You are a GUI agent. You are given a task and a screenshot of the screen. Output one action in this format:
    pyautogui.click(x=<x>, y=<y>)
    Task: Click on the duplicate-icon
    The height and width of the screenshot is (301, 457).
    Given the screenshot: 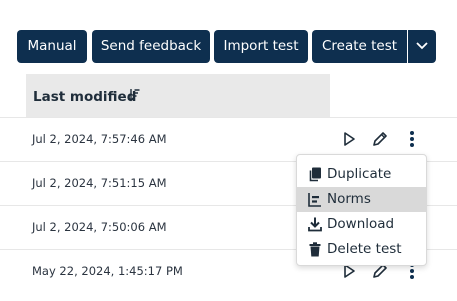 What is the action you would take?
    pyautogui.click(x=315, y=174)
    